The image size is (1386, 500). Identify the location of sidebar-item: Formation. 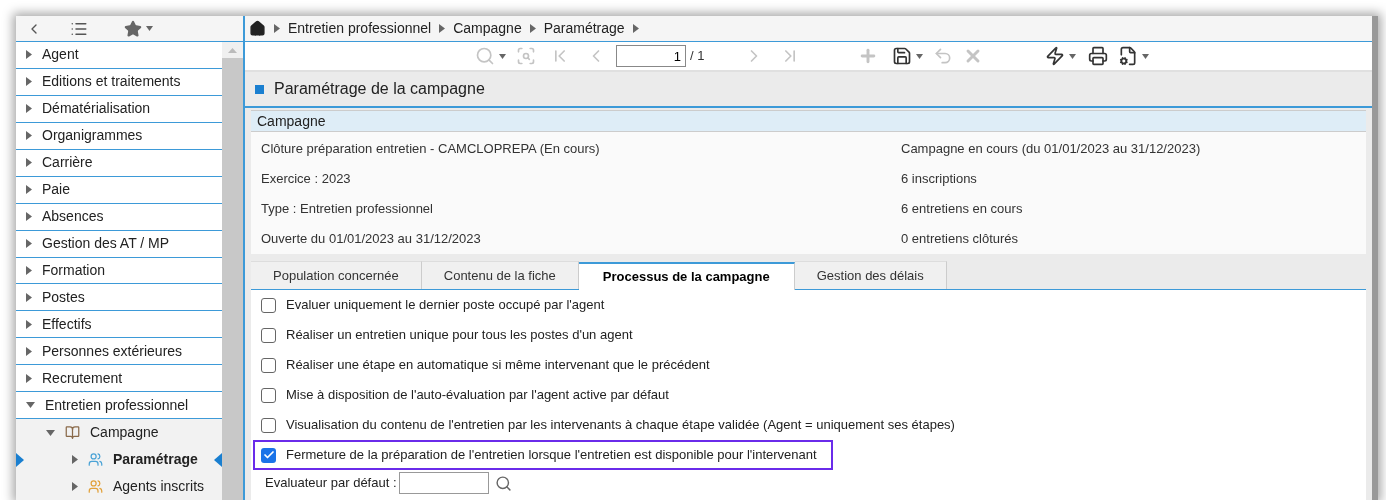
(119, 271).